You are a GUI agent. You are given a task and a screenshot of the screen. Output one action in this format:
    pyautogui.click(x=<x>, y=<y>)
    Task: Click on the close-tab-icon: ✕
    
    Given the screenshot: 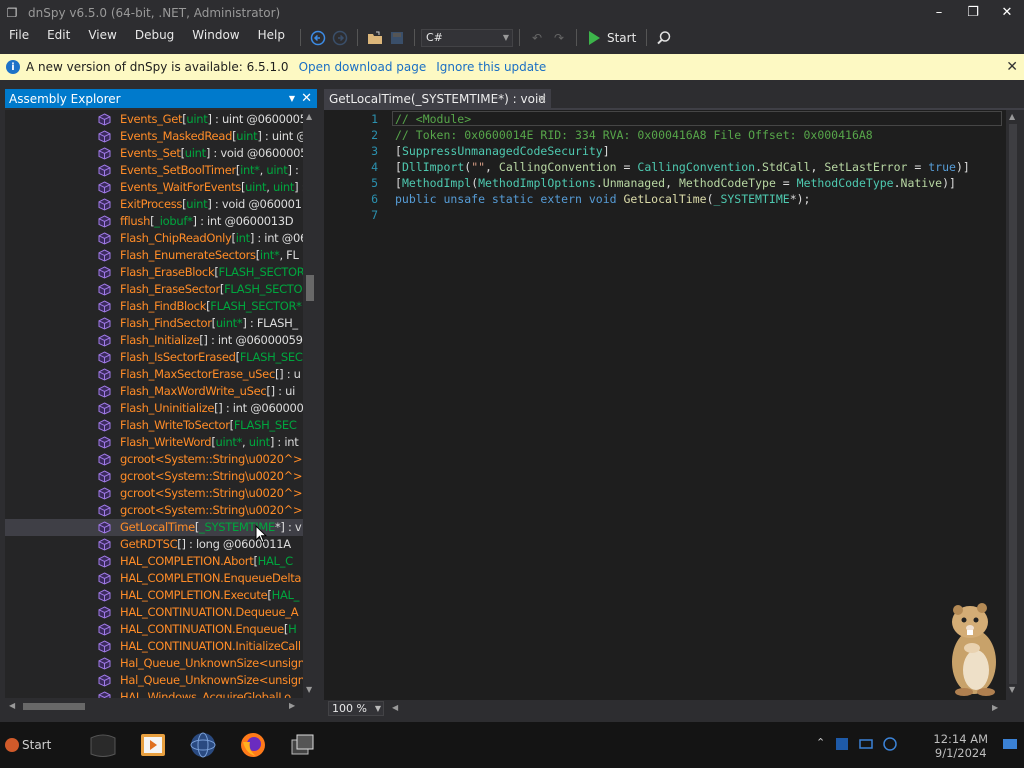 What is the action you would take?
    pyautogui.click(x=542, y=99)
    